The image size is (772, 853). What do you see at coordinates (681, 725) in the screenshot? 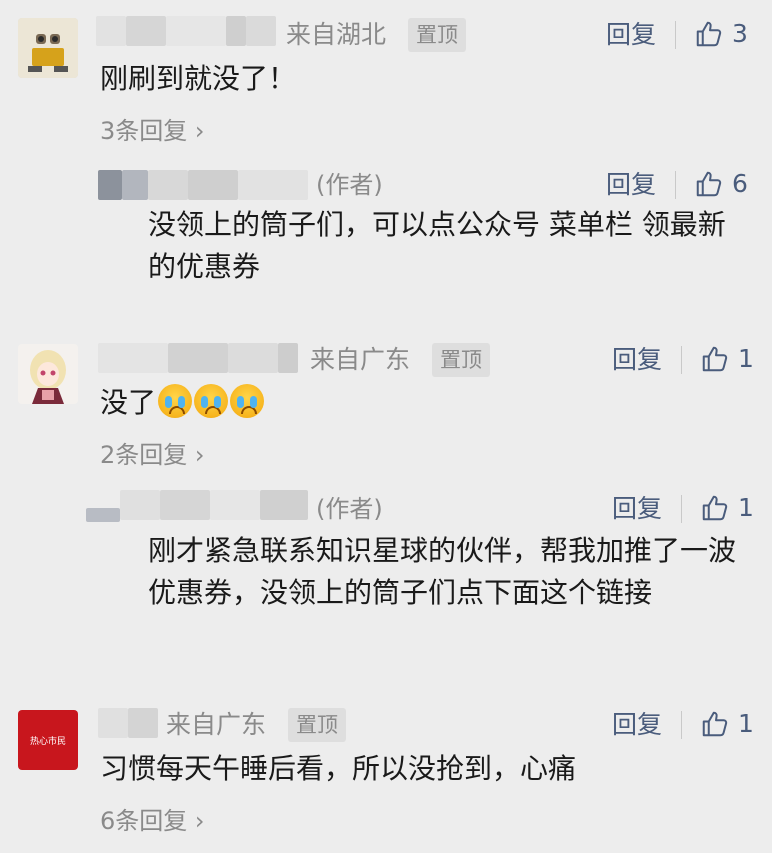
I see `divider` at bounding box center [681, 725].